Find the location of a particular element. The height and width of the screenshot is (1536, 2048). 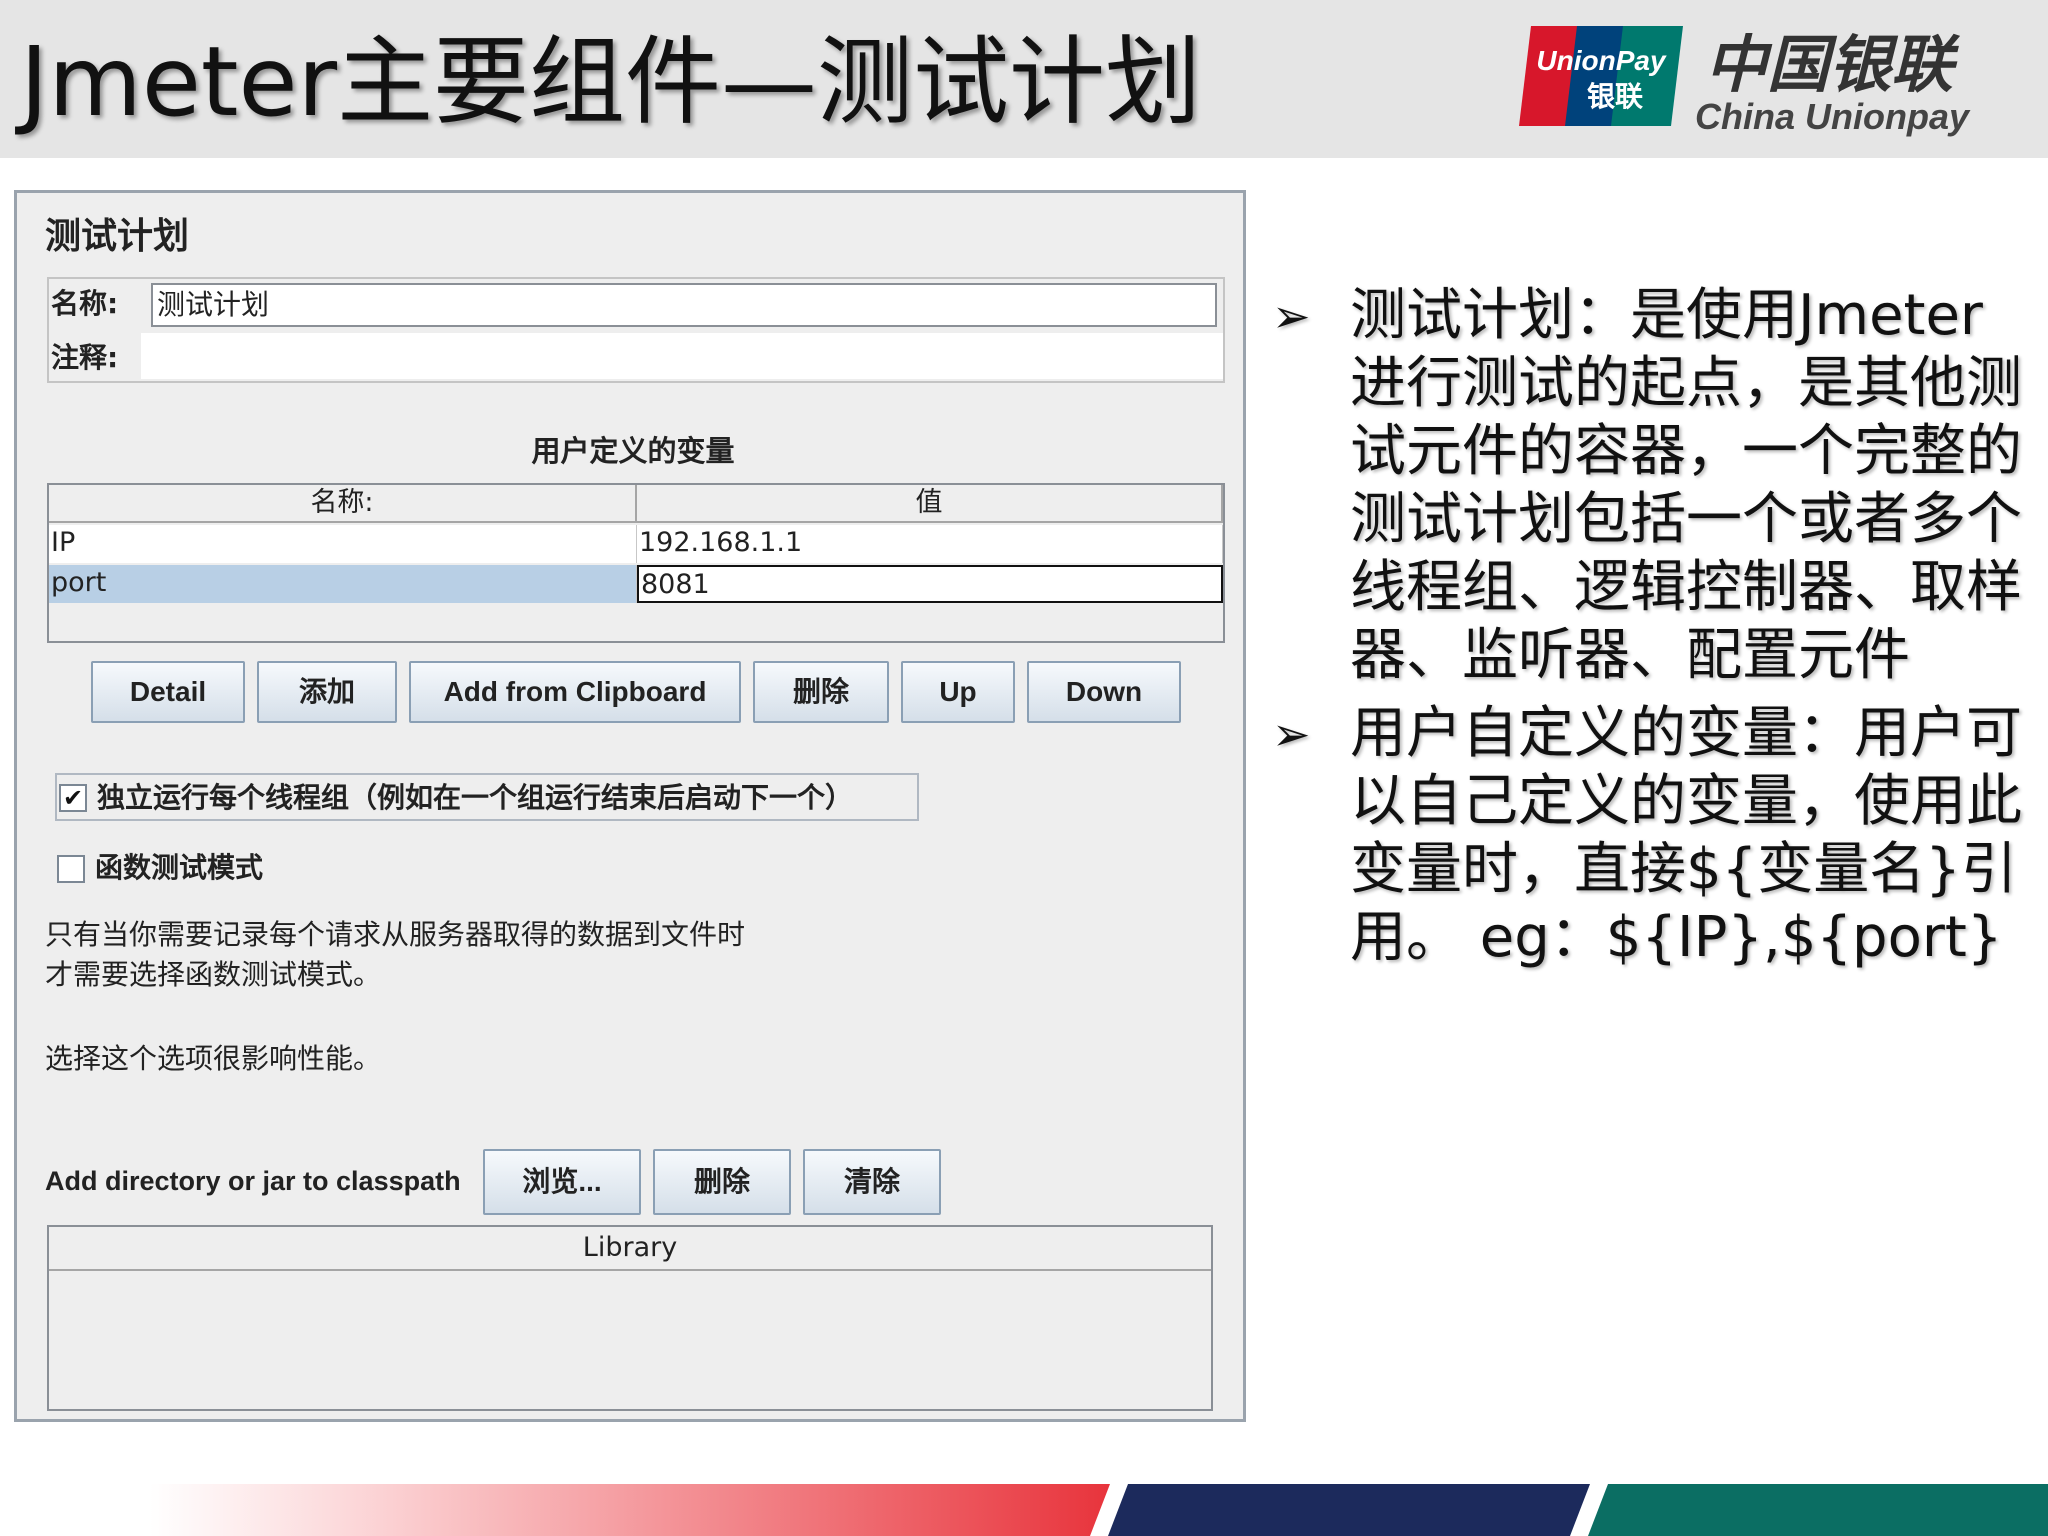

delete-button: 删除 is located at coordinates (821, 692).